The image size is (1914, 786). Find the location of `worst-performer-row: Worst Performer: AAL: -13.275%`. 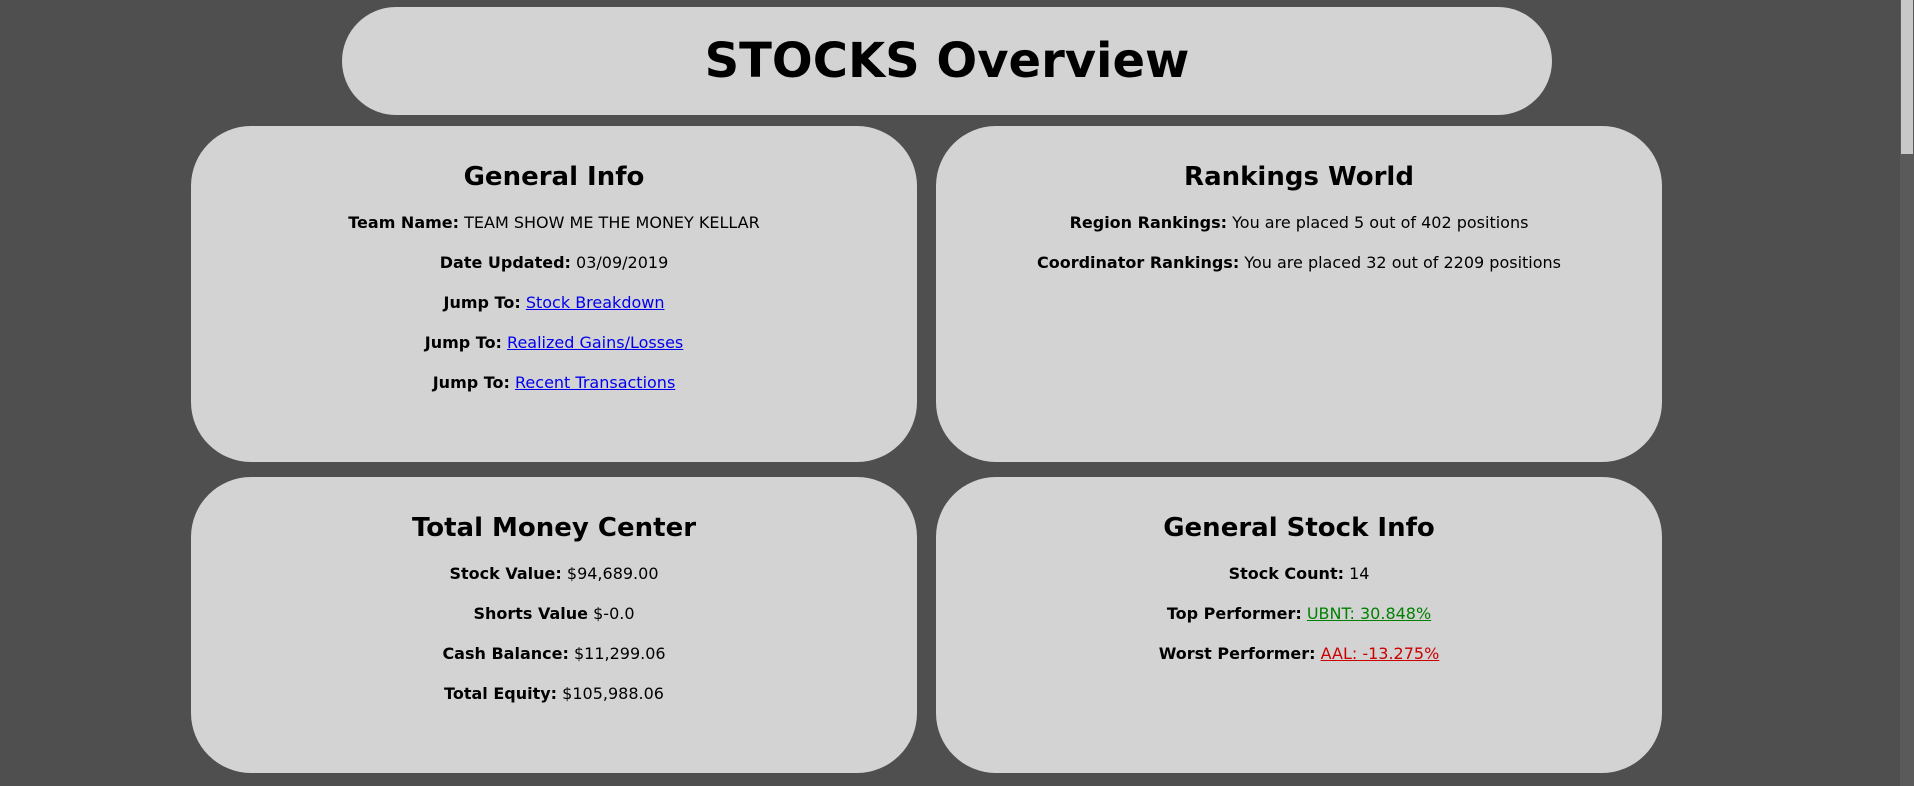

worst-performer-row: Worst Performer: AAL: -13.275% is located at coordinates (1299, 653).